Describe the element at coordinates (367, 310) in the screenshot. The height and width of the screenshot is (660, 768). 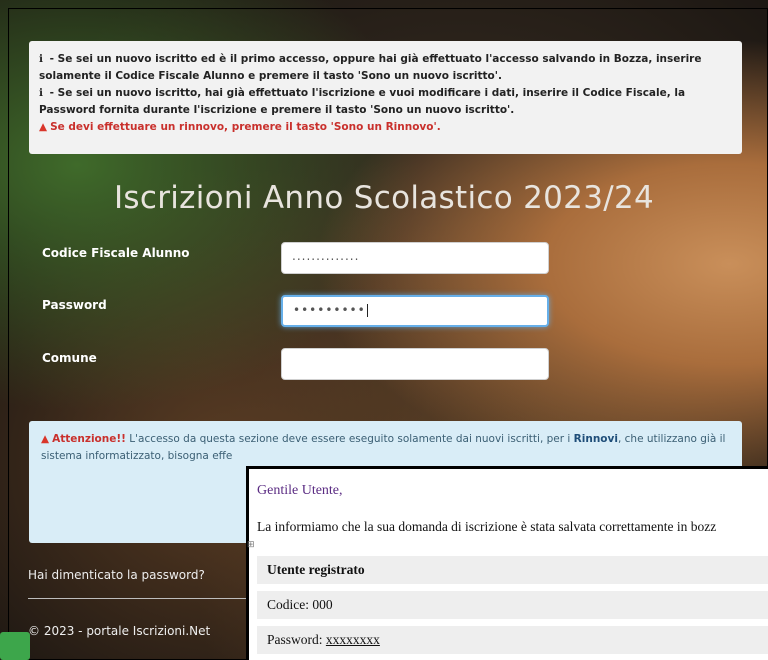
I see `text-cursor` at that location.